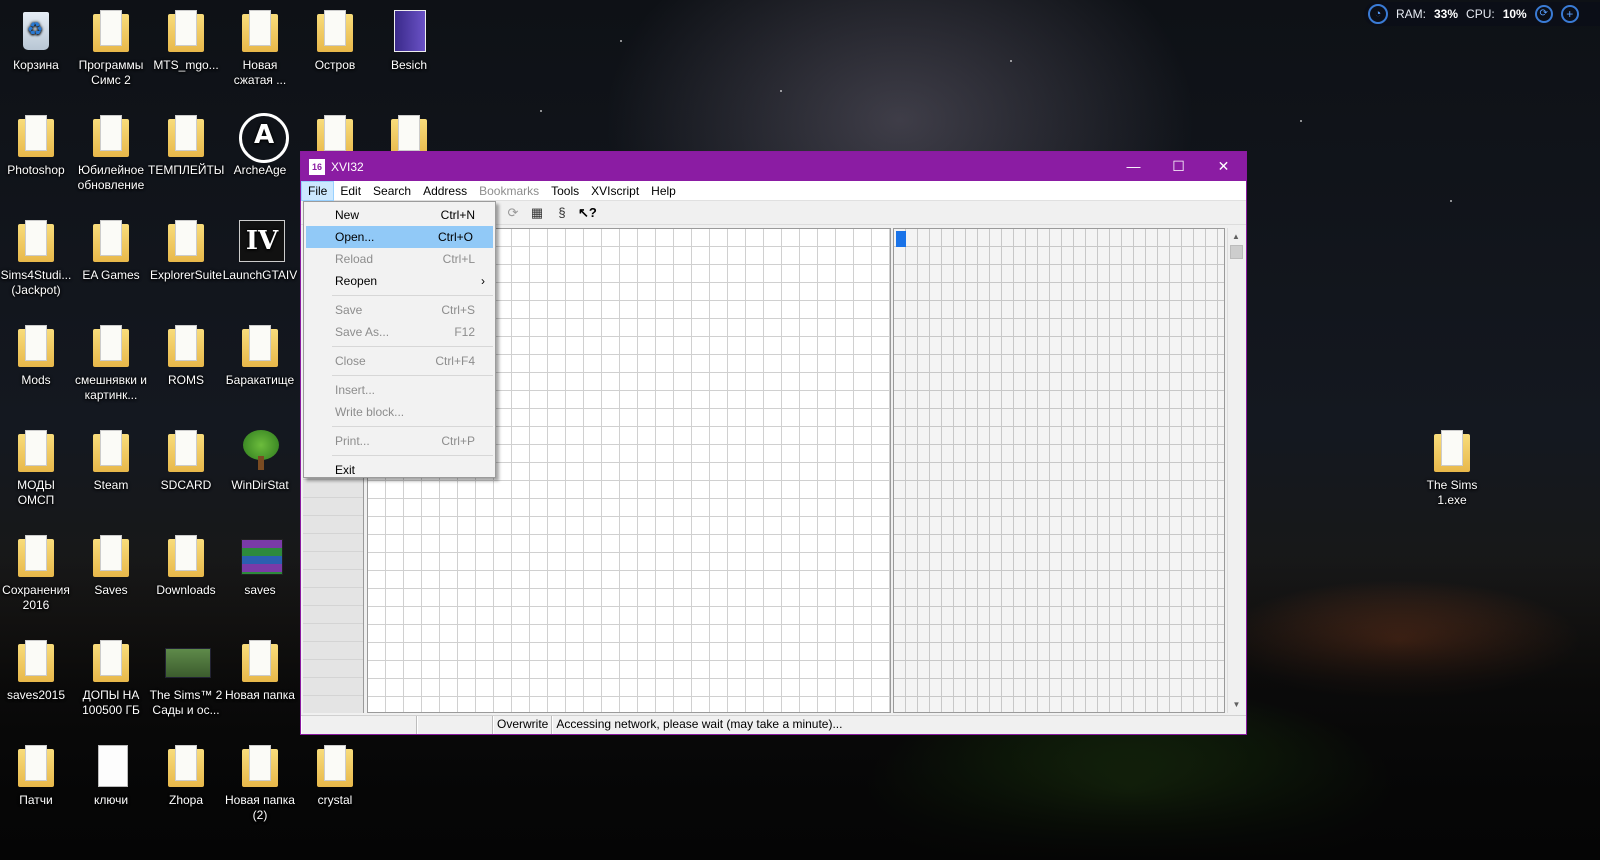 The width and height of the screenshot is (1600, 860). I want to click on scroll-up-icon: ▲, so click(1236, 236).